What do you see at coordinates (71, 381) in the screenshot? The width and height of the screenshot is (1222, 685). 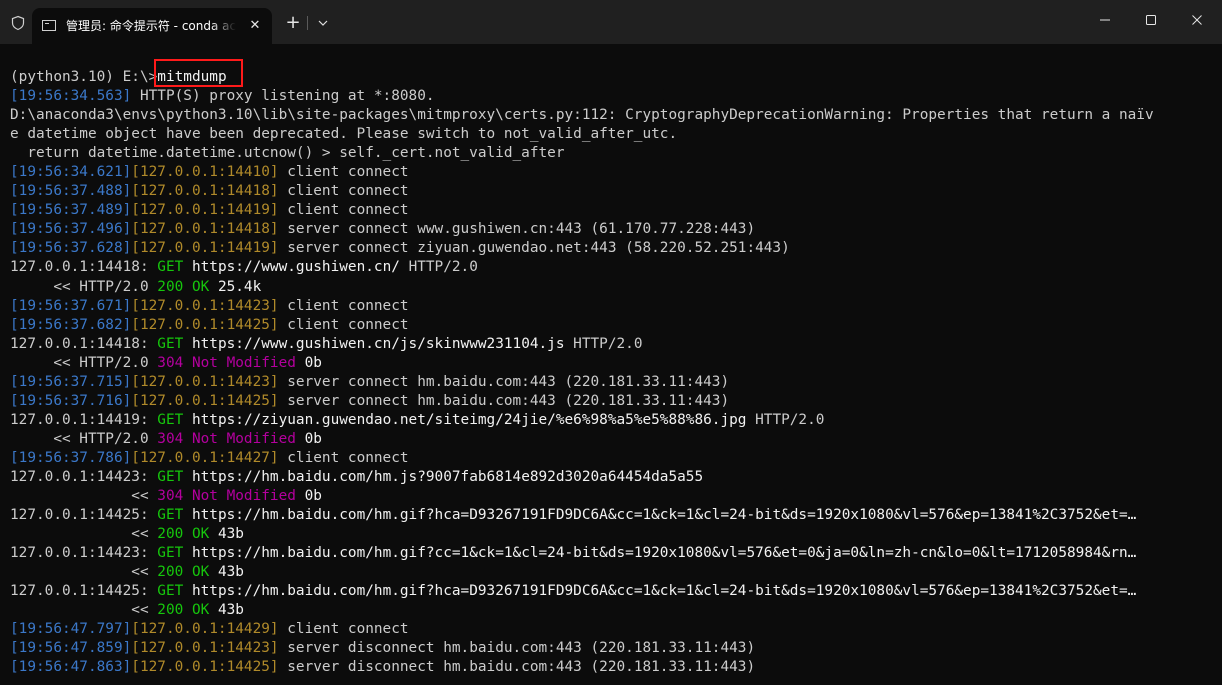 I see `terminal-text-segment: [19:56:37.715]` at bounding box center [71, 381].